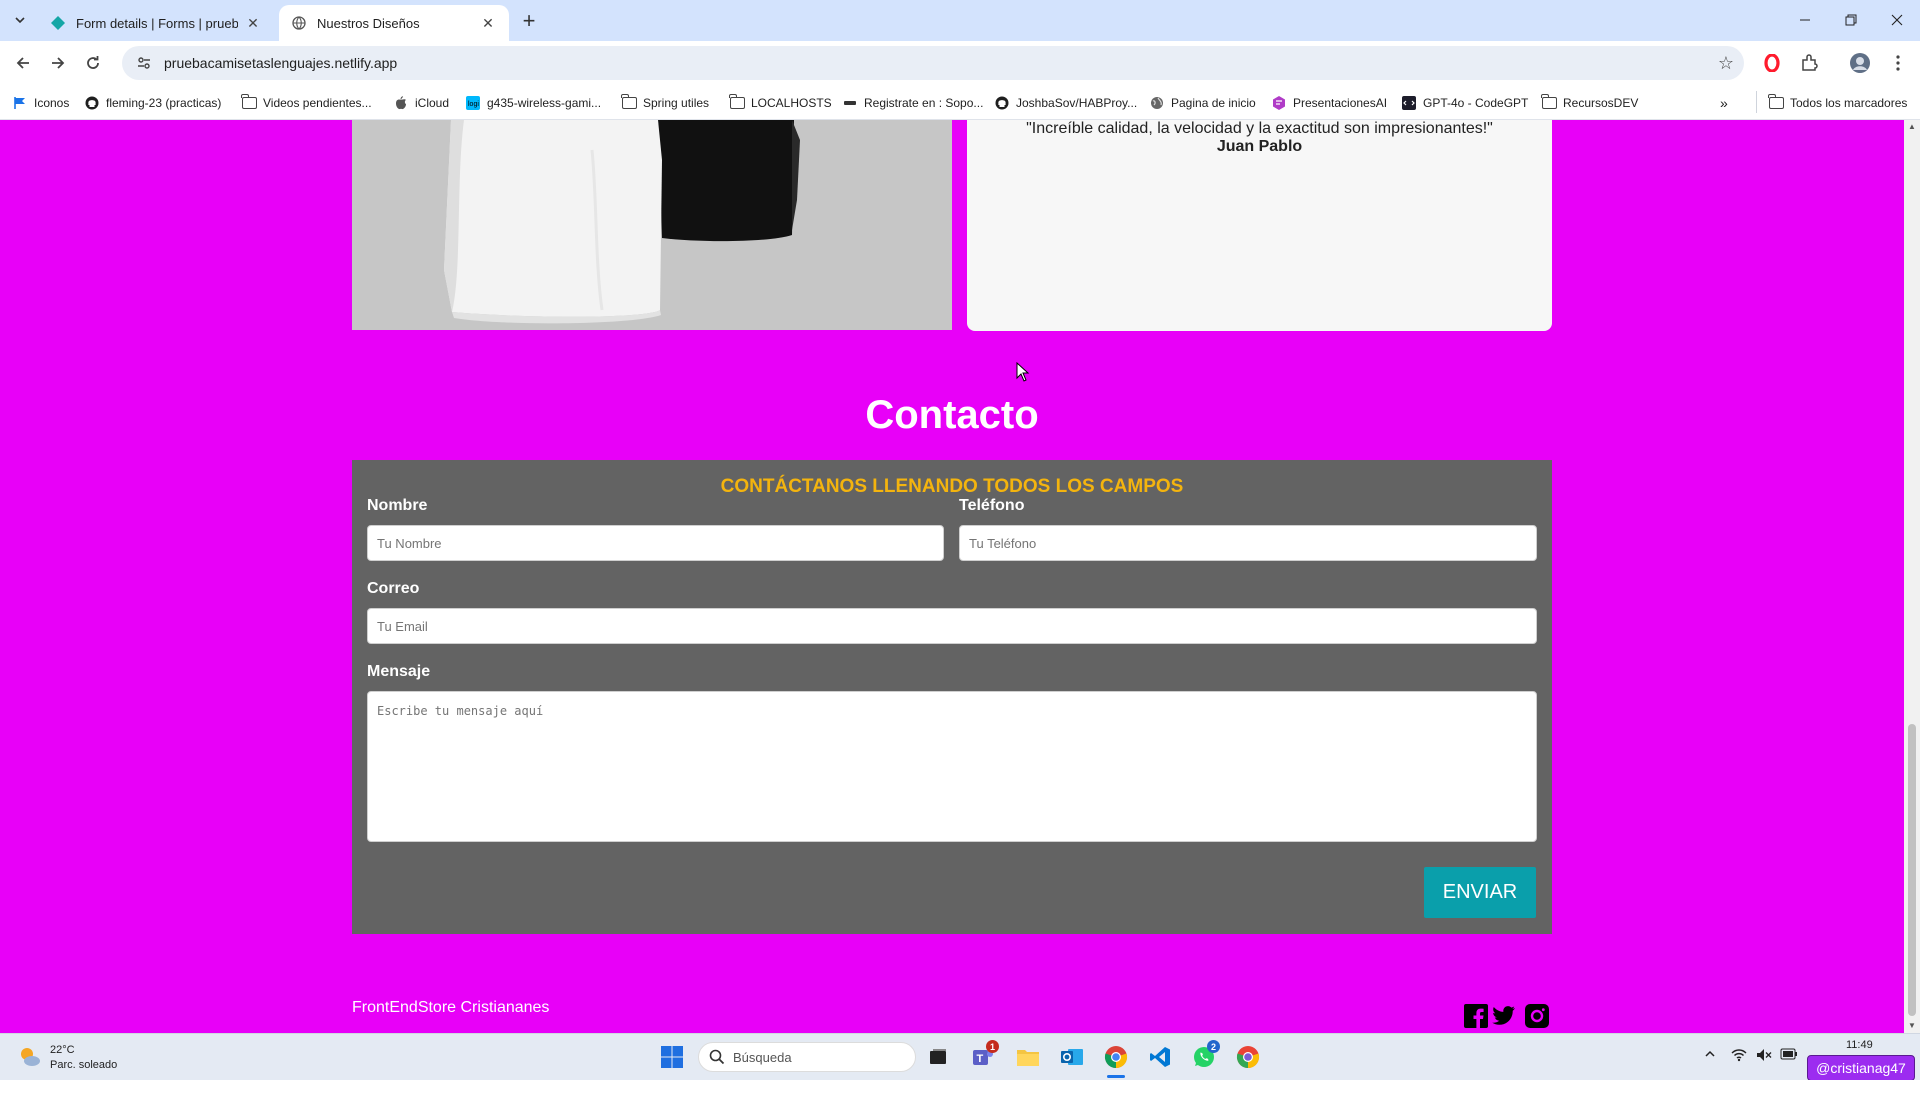  What do you see at coordinates (952, 766) in the screenshot?
I see `message-textarea: Escribe tu mensaje aquí` at bounding box center [952, 766].